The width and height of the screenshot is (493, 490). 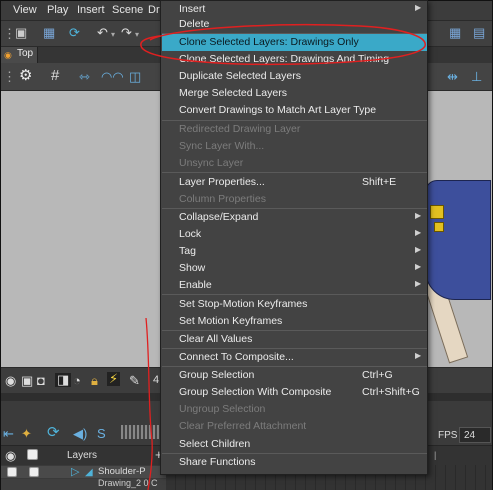 What do you see at coordinates (476, 77) in the screenshot?
I see `pivot-icon: ⊥` at bounding box center [476, 77].